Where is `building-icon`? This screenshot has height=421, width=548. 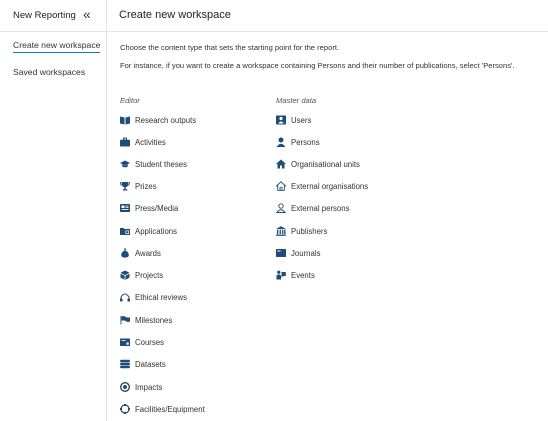 building-icon is located at coordinates (281, 231).